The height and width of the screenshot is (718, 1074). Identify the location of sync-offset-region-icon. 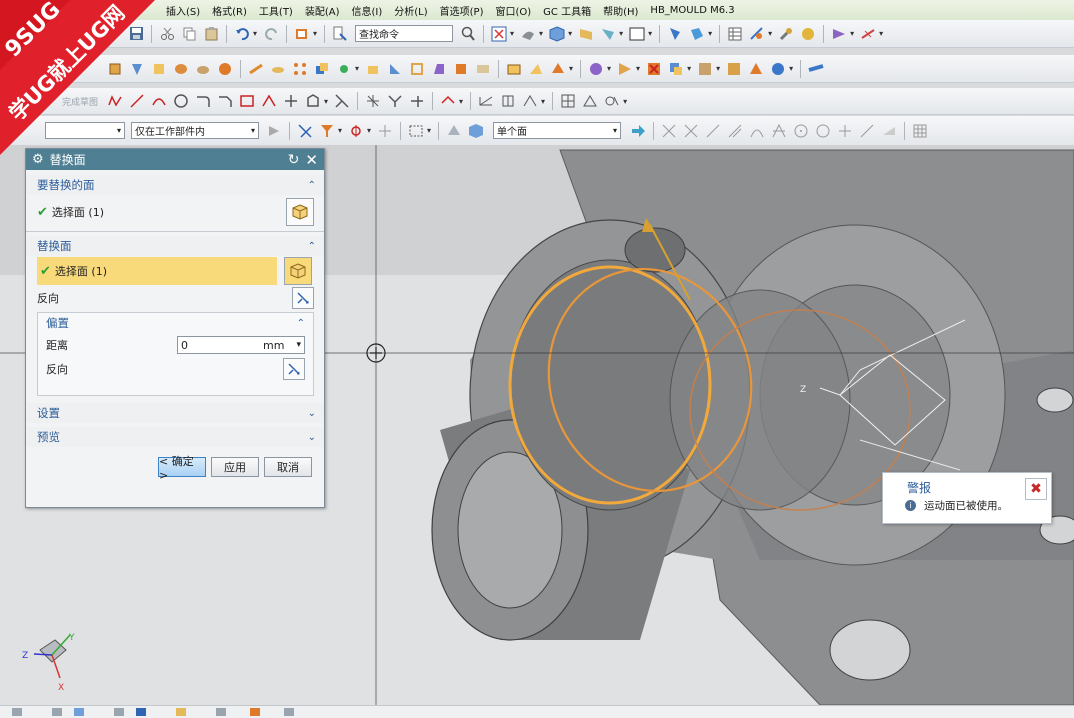
(558, 69).